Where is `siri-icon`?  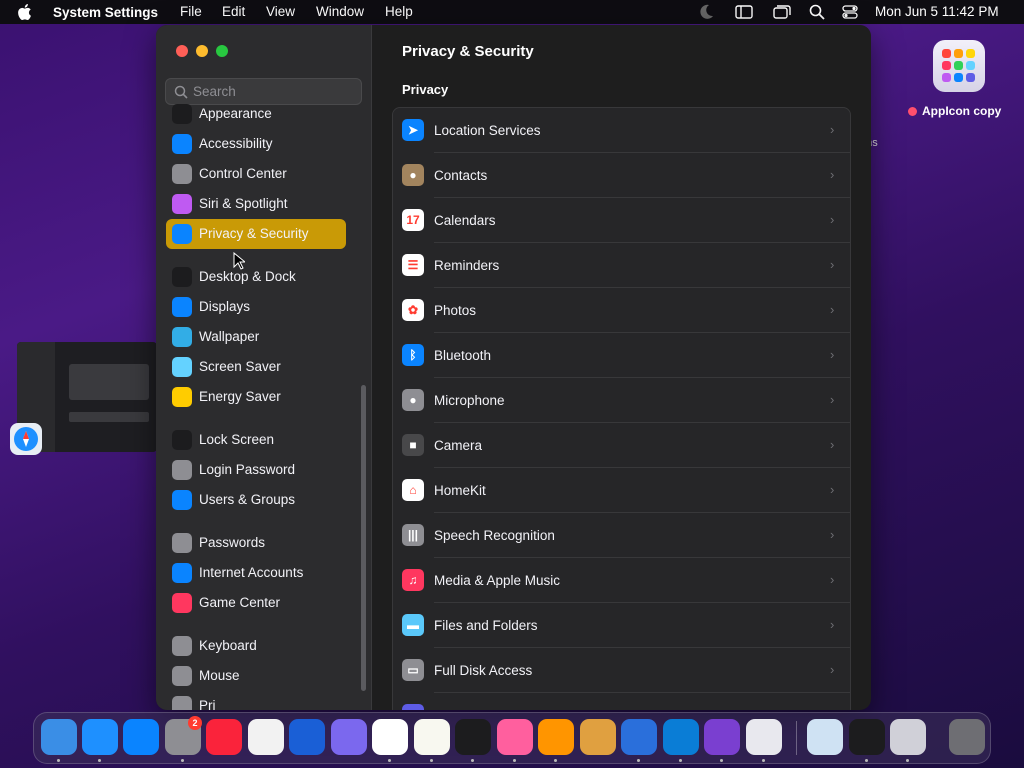
siri-icon is located at coordinates (182, 204).